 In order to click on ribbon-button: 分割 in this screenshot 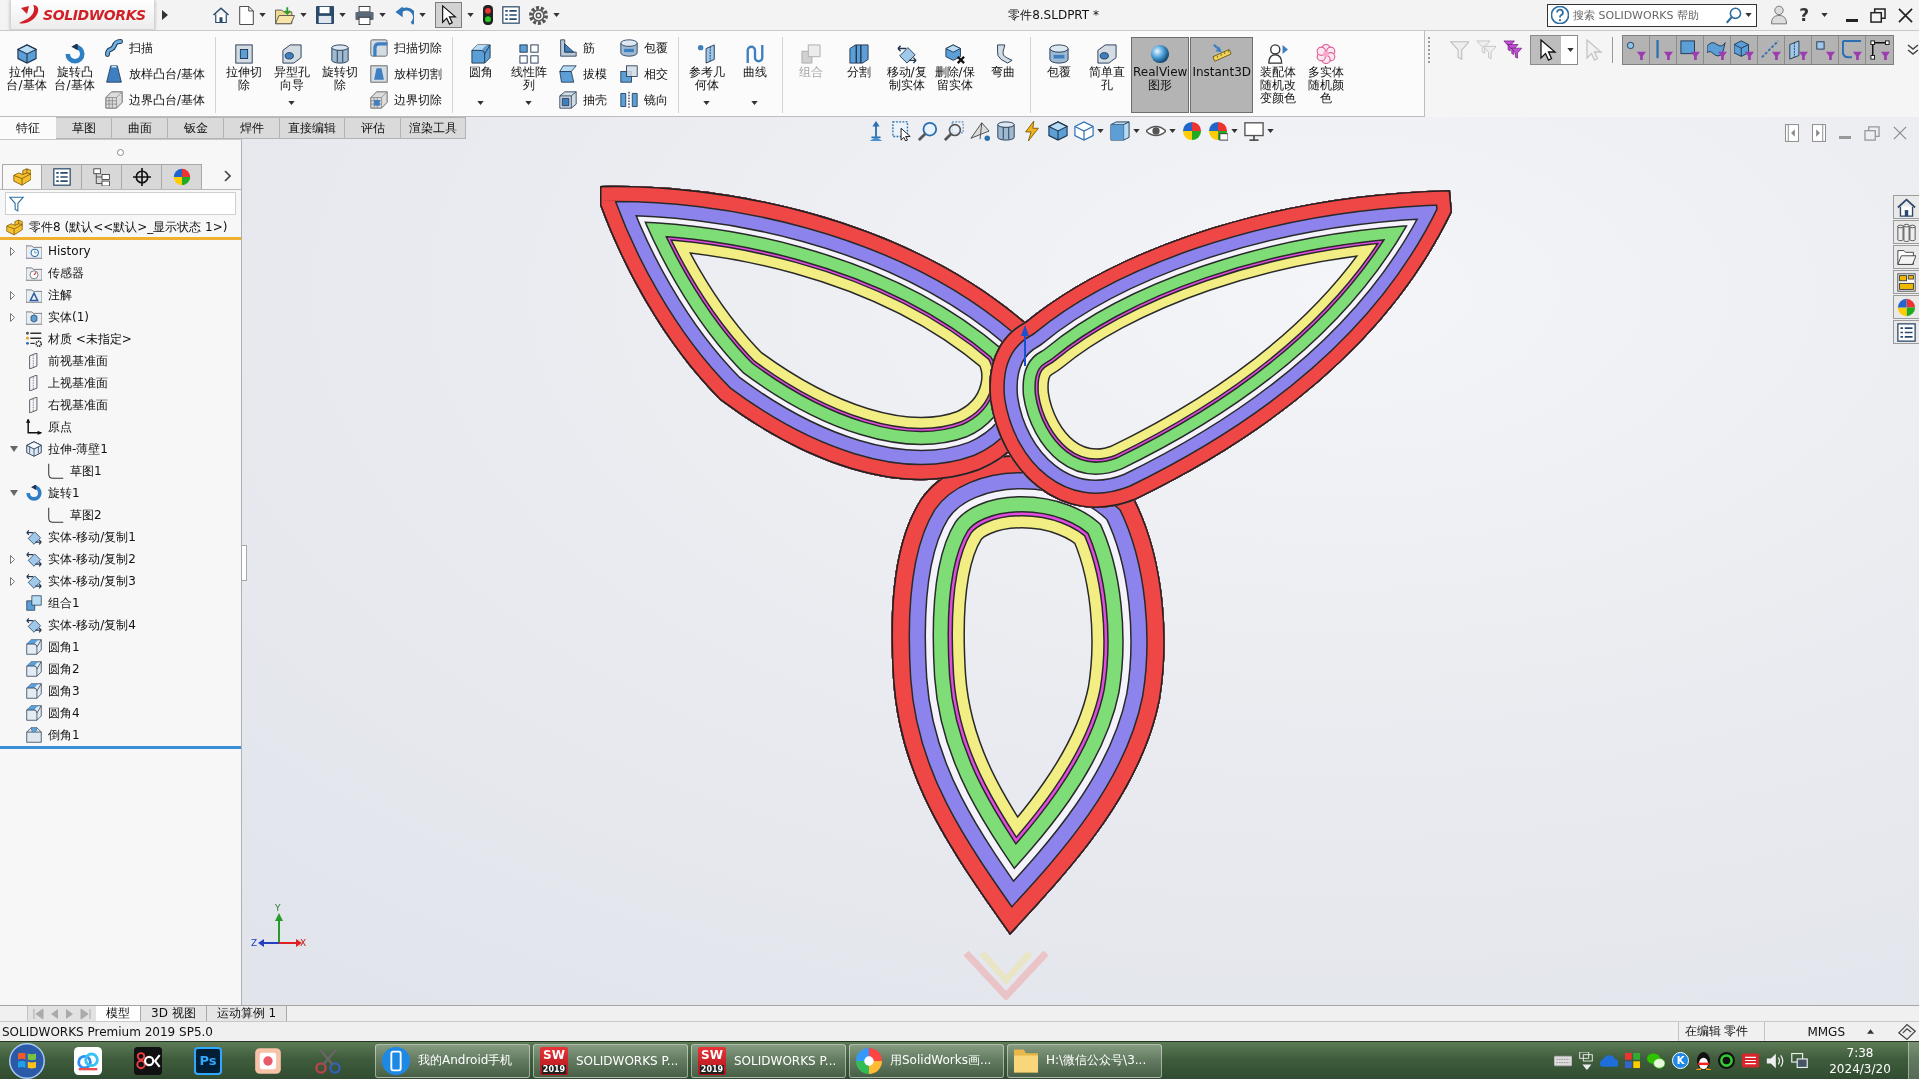, I will do `click(859, 75)`.